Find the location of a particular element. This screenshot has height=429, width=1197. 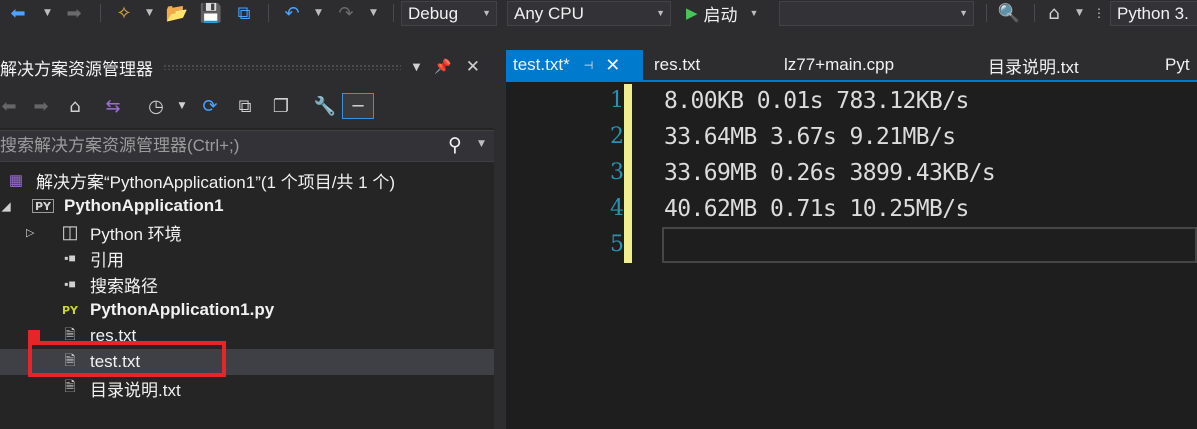

code-line: 8.00KB 0.01s 783.12KB/s is located at coordinates (816, 100).